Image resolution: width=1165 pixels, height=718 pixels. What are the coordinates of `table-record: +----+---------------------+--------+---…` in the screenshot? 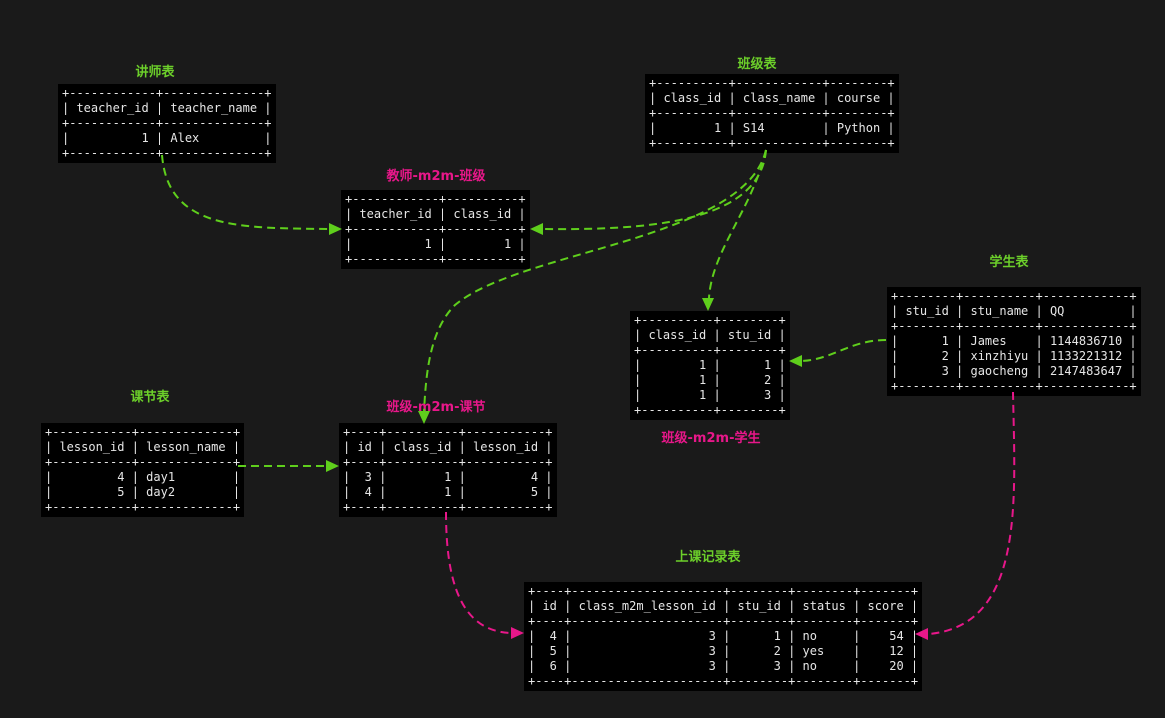 It's located at (723, 636).